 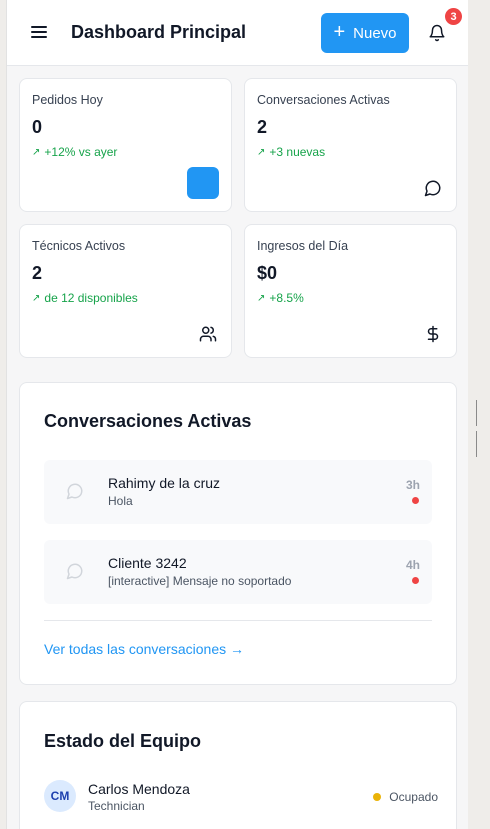 I want to click on conversation-item: Rahimy de la cruz Hola 3h, so click(x=238, y=492).